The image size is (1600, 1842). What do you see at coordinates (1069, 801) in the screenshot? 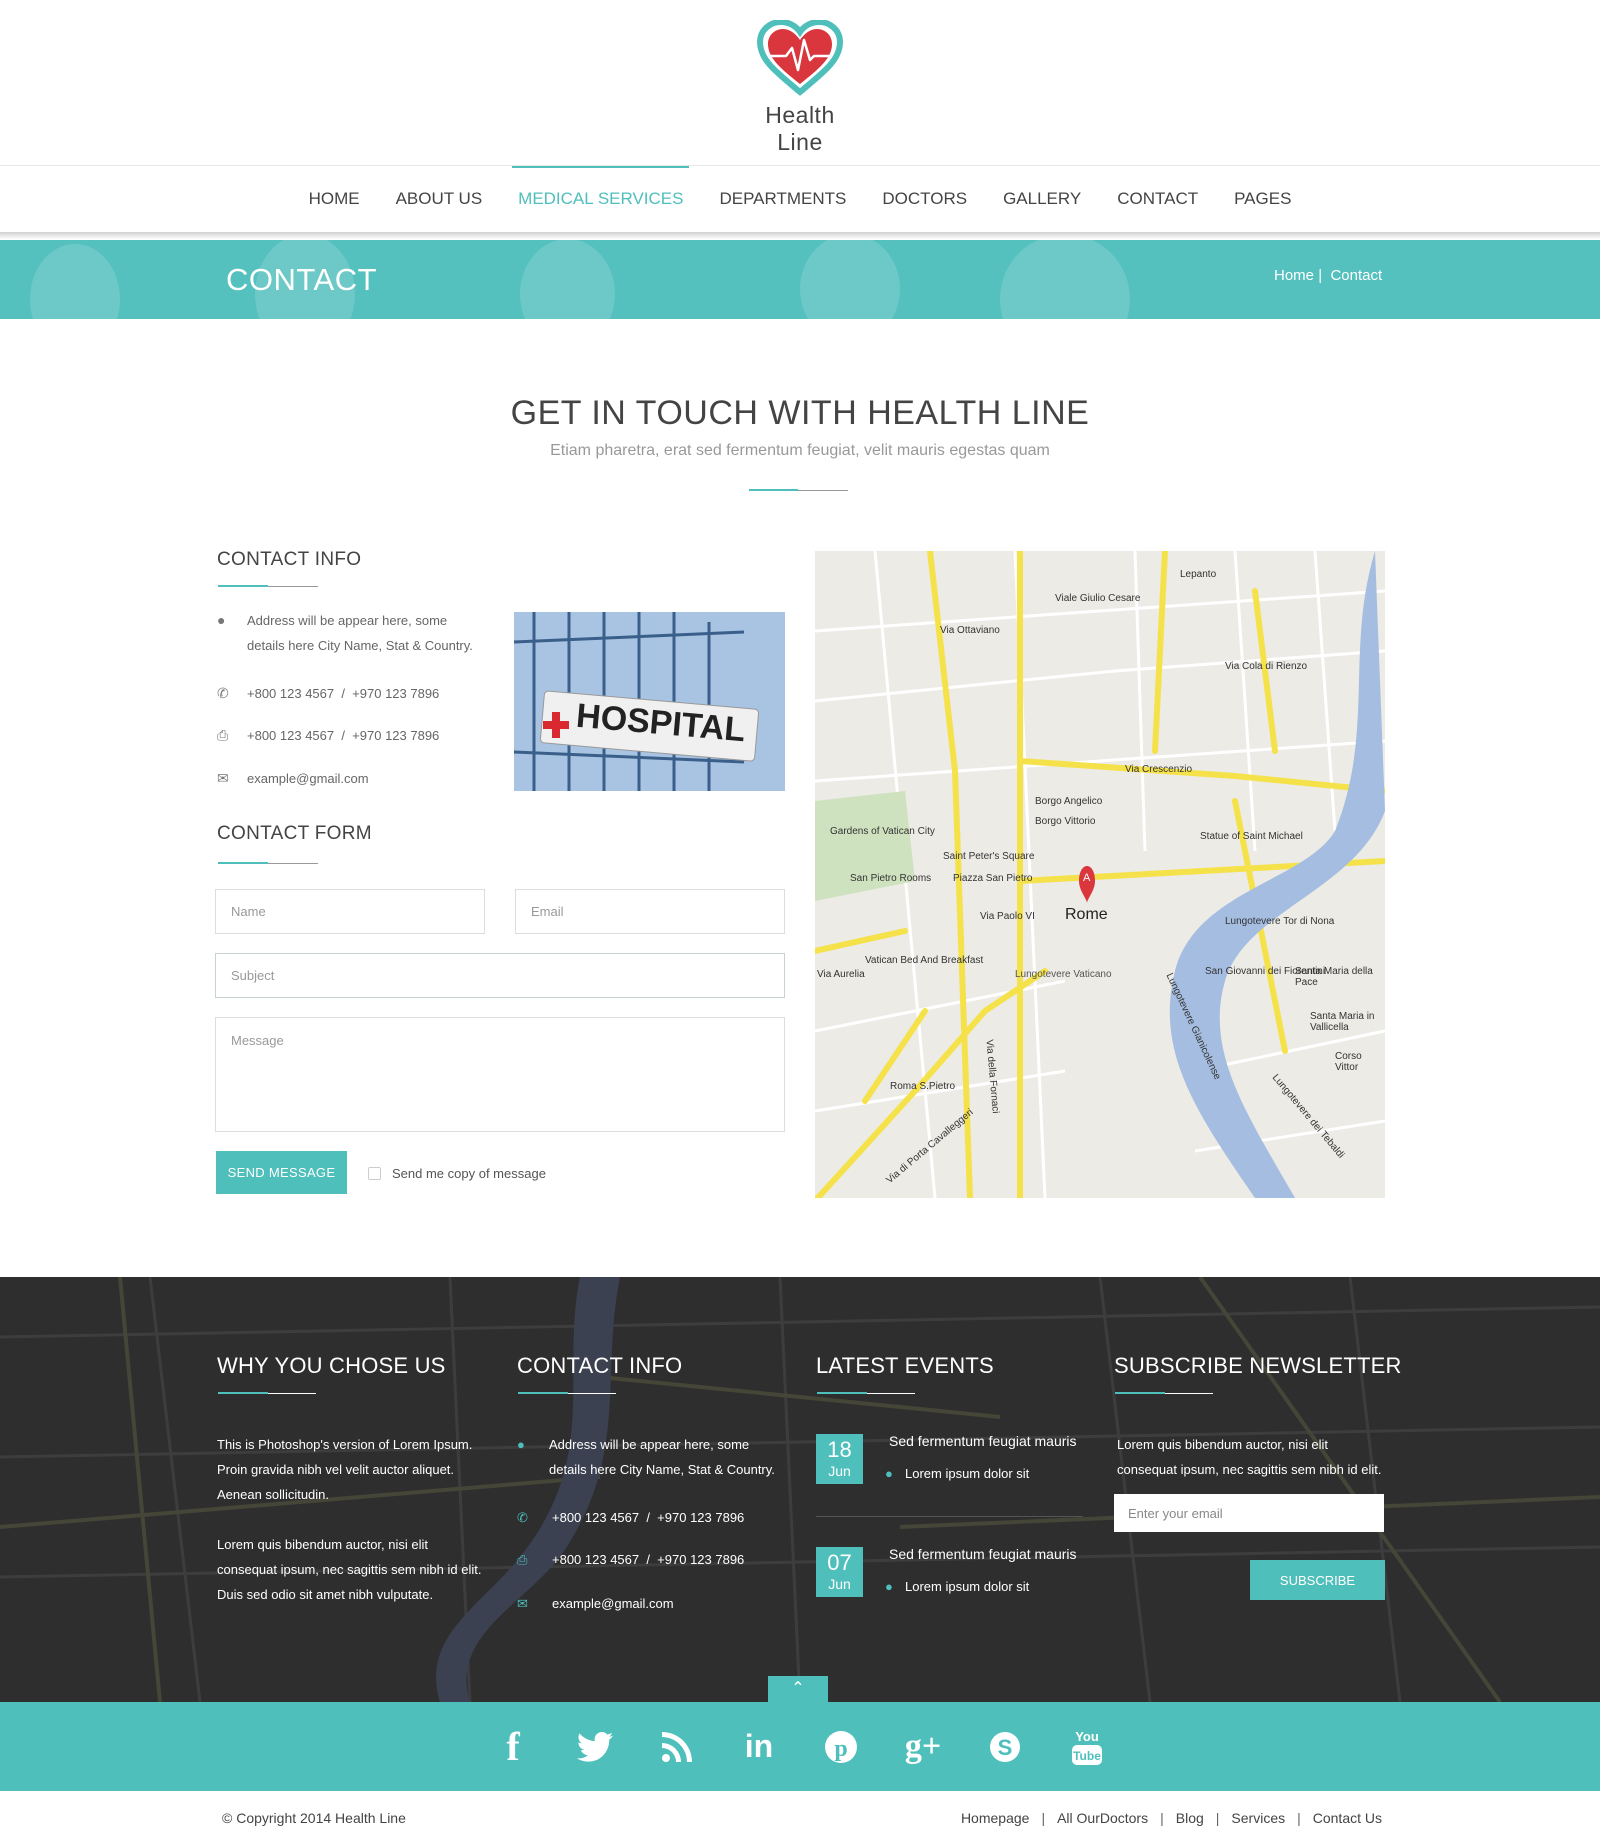
I see `map-label: Borgo Angelico` at bounding box center [1069, 801].